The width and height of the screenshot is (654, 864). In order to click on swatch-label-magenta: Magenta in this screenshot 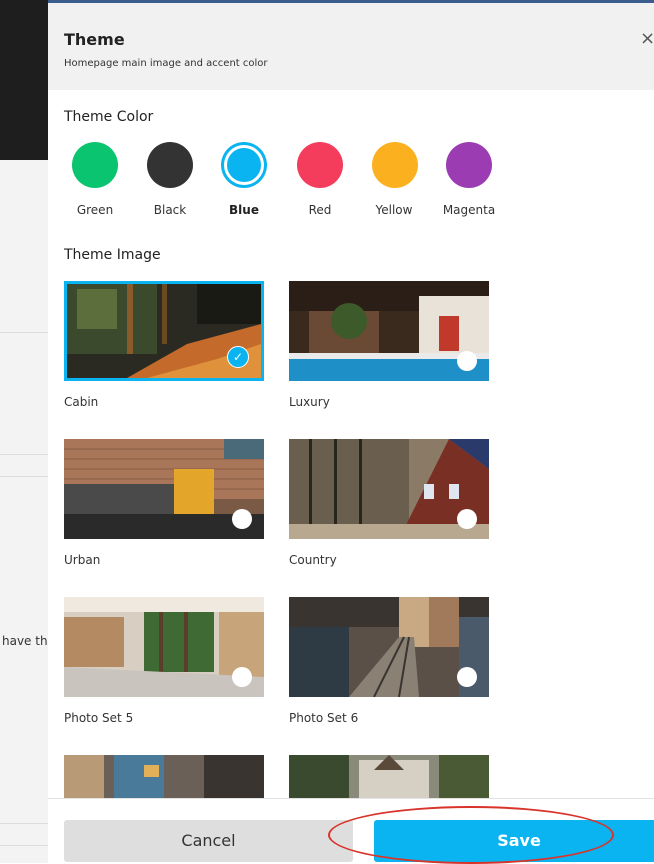, I will do `click(469, 210)`.